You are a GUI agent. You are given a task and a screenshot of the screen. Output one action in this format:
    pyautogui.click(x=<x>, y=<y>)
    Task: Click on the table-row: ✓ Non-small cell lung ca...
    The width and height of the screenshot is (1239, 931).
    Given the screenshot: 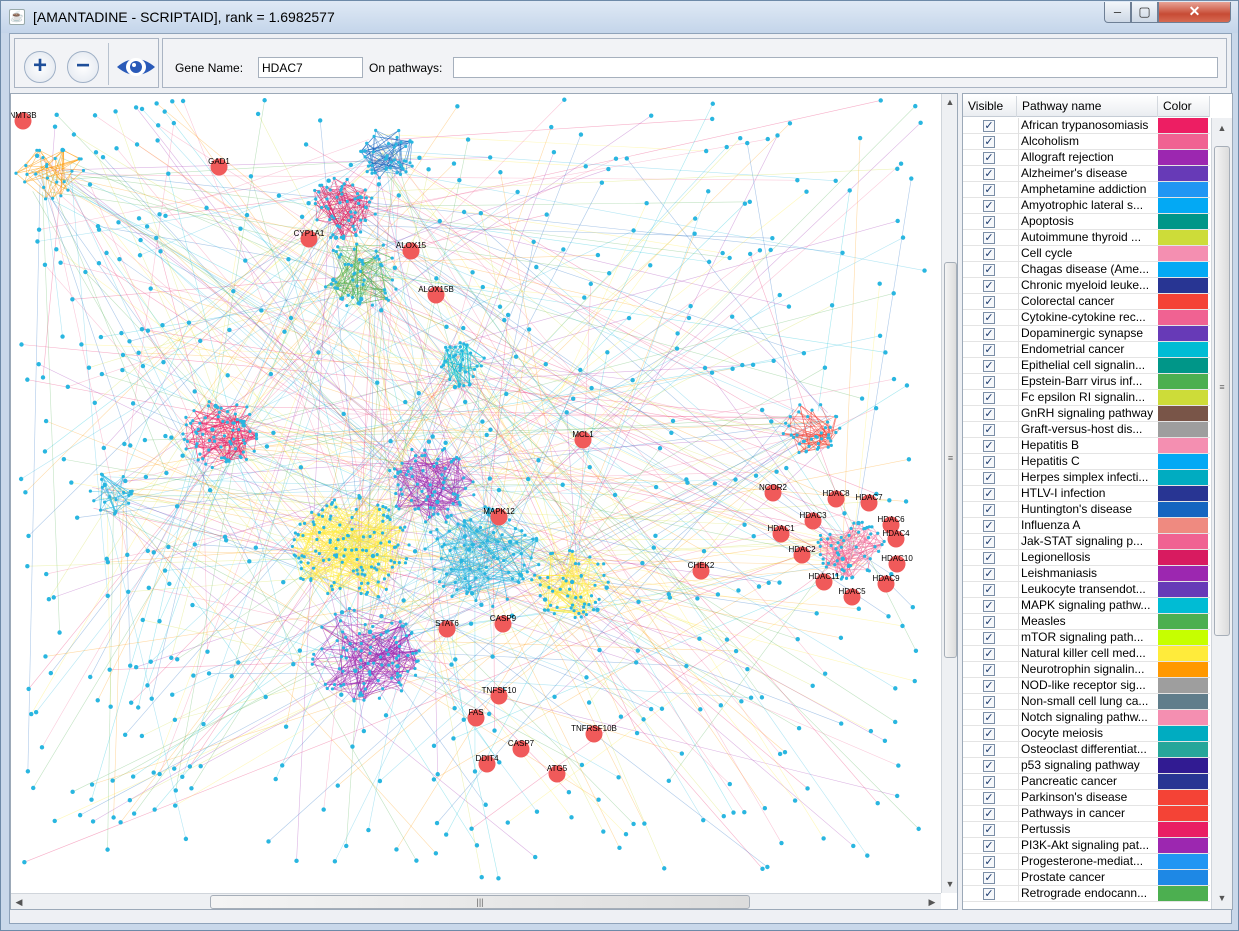 What is the action you would take?
    pyautogui.click(x=1086, y=702)
    